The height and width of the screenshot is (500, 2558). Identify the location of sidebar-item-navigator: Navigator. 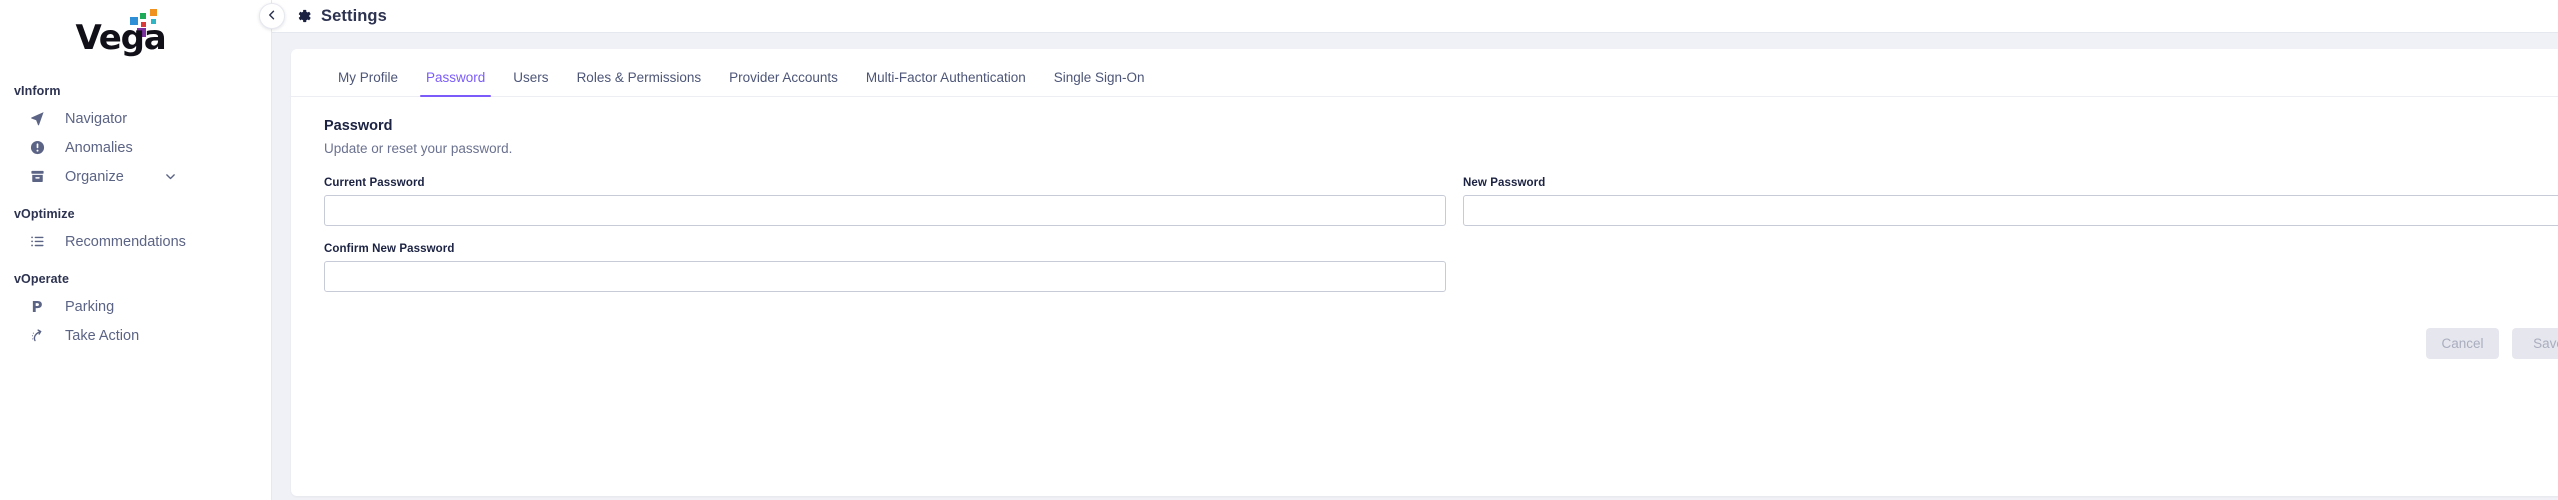
(135, 118).